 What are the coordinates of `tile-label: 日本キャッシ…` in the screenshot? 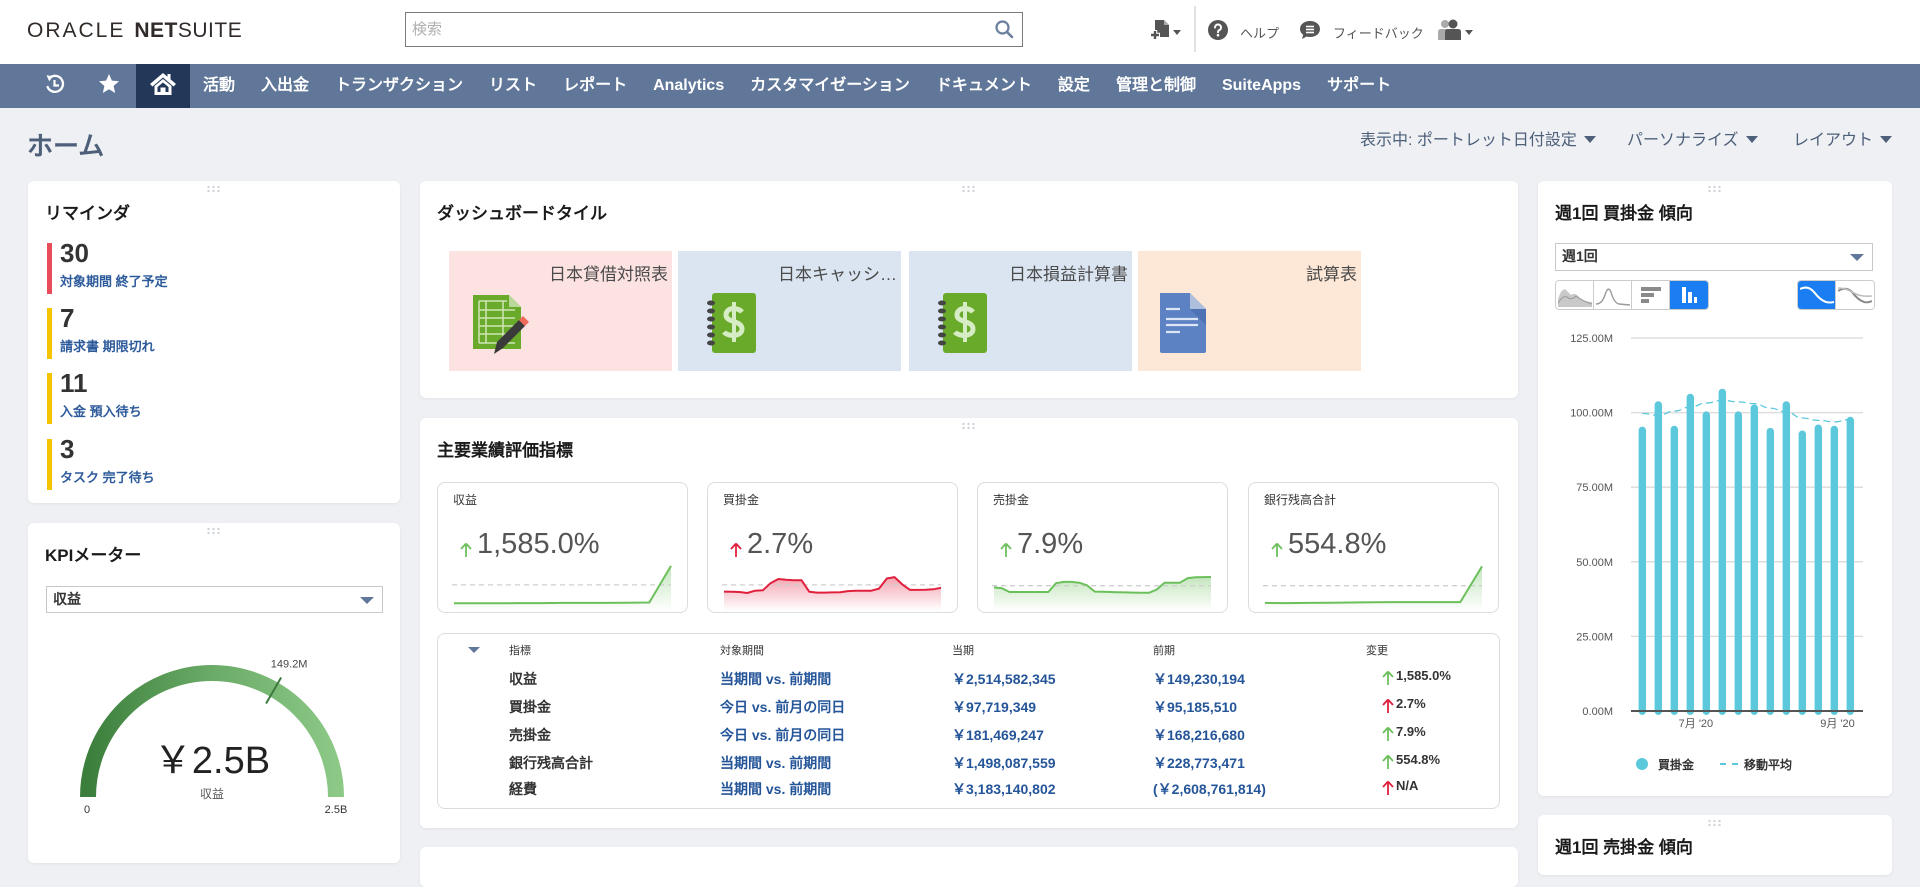 It's located at (837, 274).